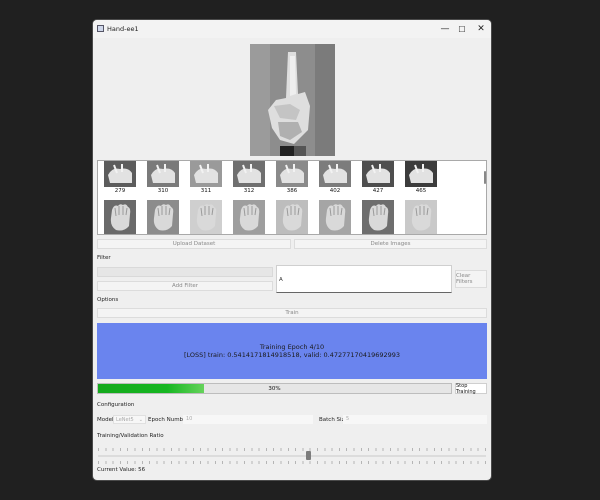 The width and height of the screenshot is (600, 500). I want to click on progress-text: 30%, so click(274, 388).